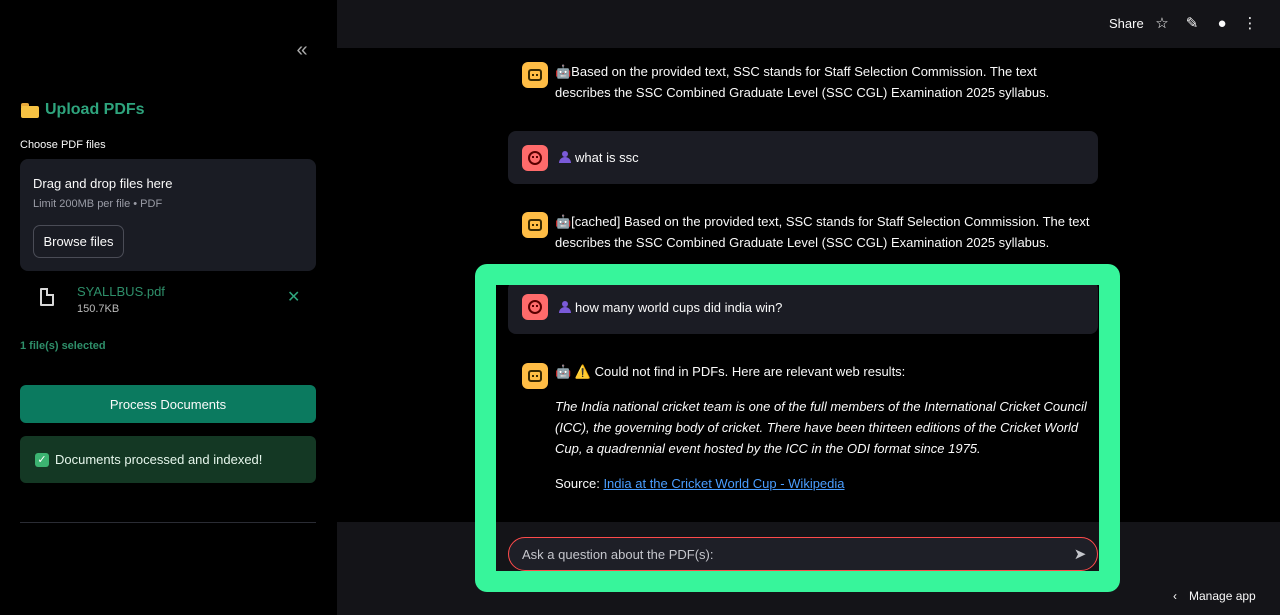  I want to click on send-icon: ➤, so click(1080, 554).